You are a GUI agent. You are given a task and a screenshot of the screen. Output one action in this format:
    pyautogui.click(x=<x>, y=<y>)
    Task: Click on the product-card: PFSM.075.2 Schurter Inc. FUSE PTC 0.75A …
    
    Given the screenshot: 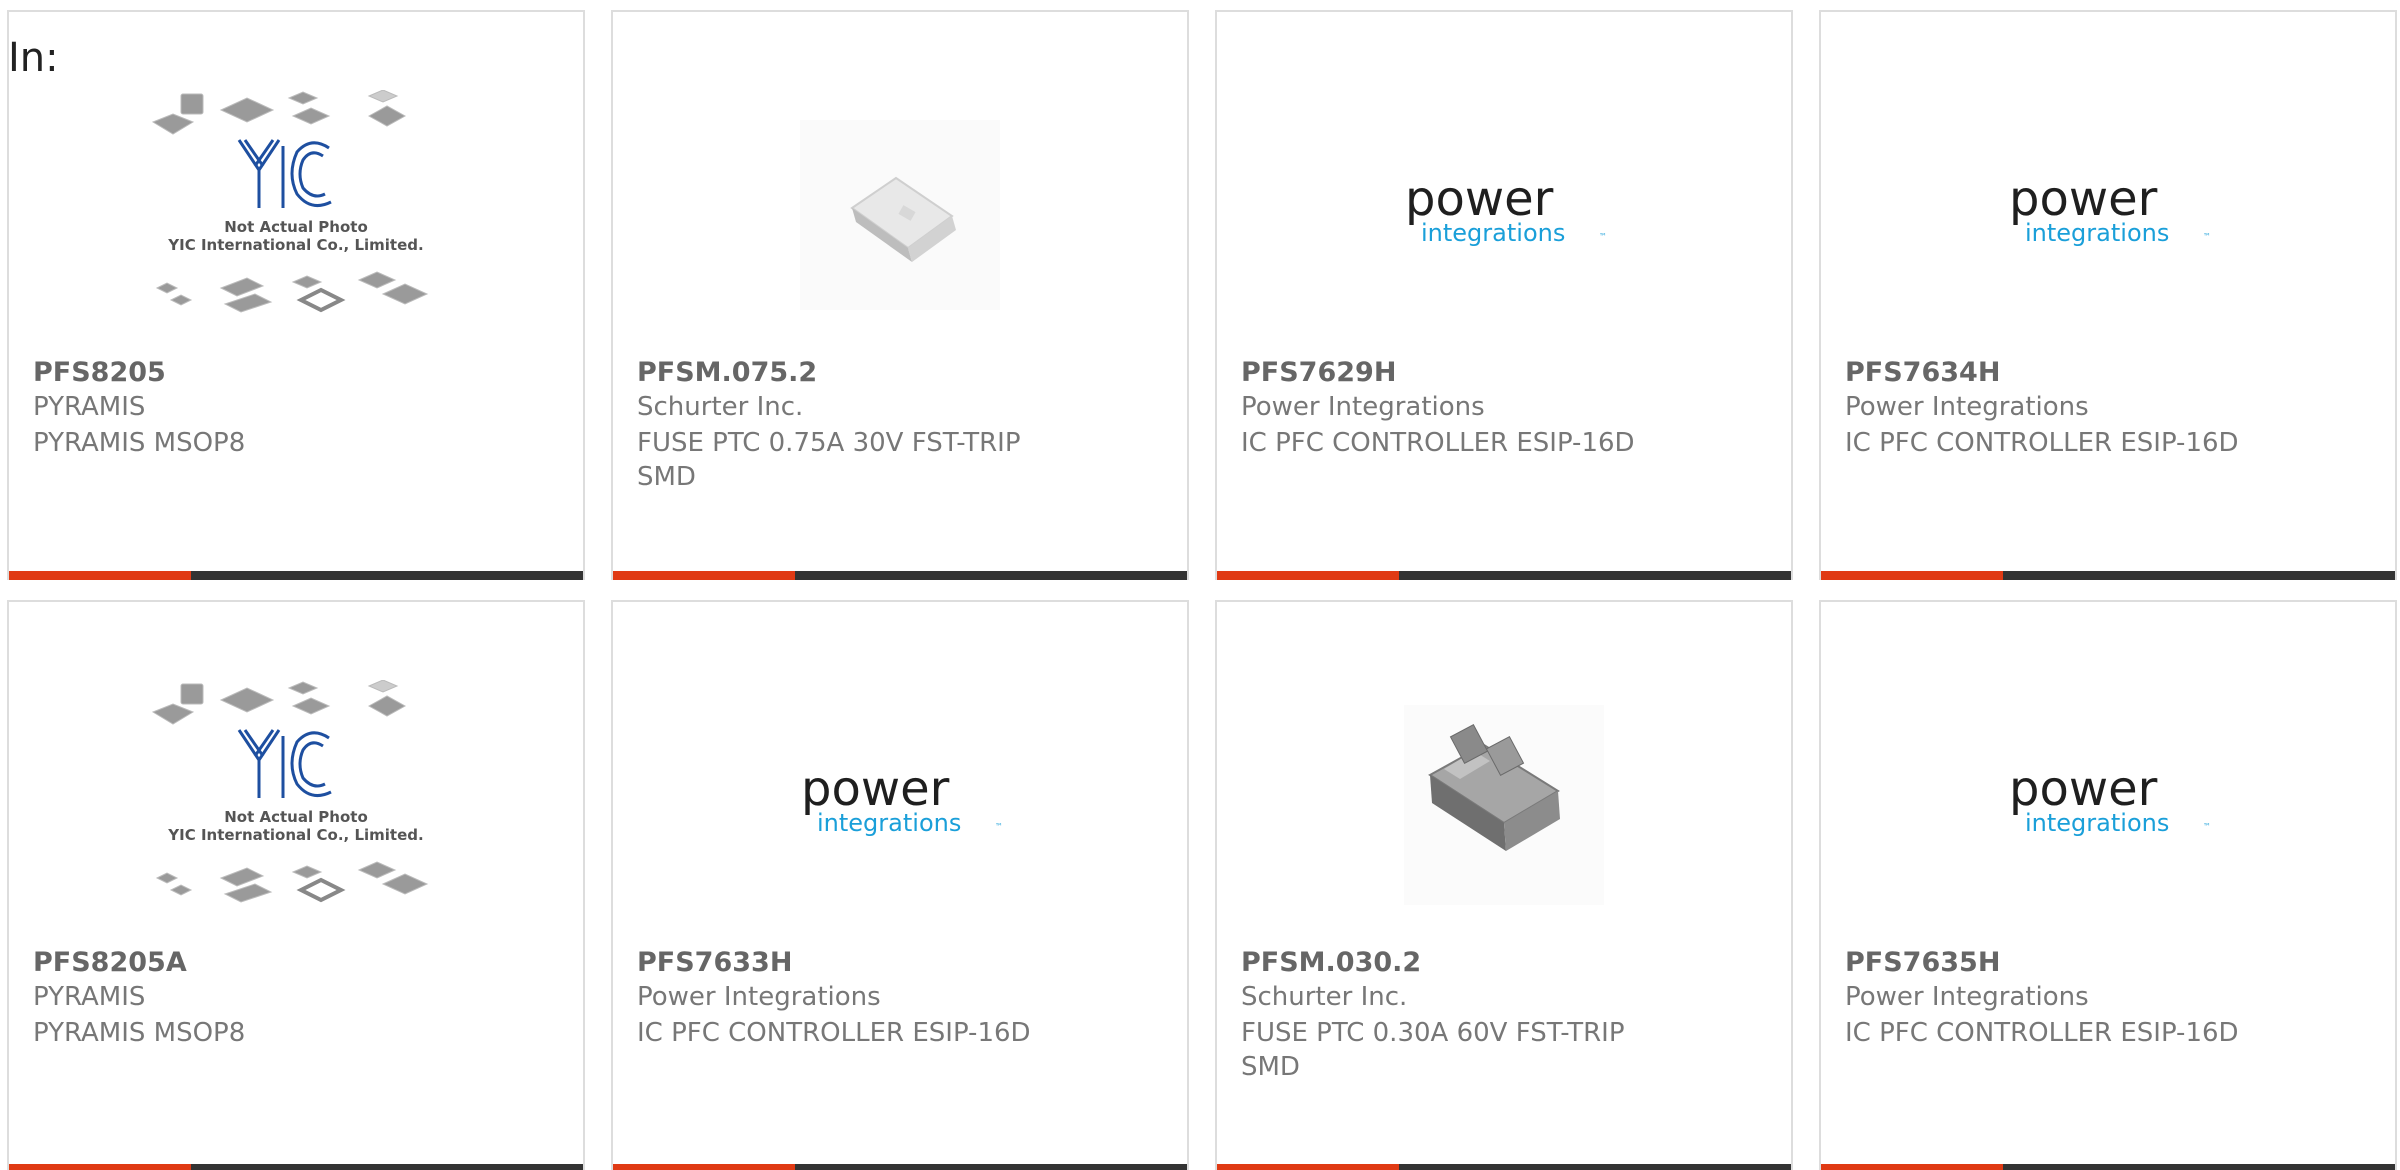 What is the action you would take?
    pyautogui.click(x=900, y=295)
    